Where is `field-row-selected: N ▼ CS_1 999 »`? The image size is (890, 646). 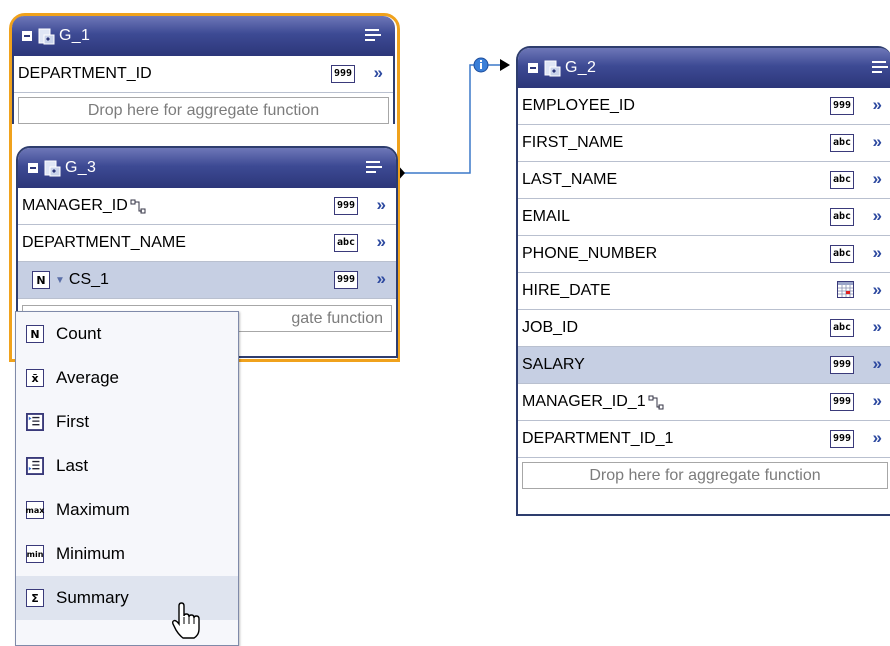
field-row-selected: N ▼ CS_1 999 » is located at coordinates (207, 280).